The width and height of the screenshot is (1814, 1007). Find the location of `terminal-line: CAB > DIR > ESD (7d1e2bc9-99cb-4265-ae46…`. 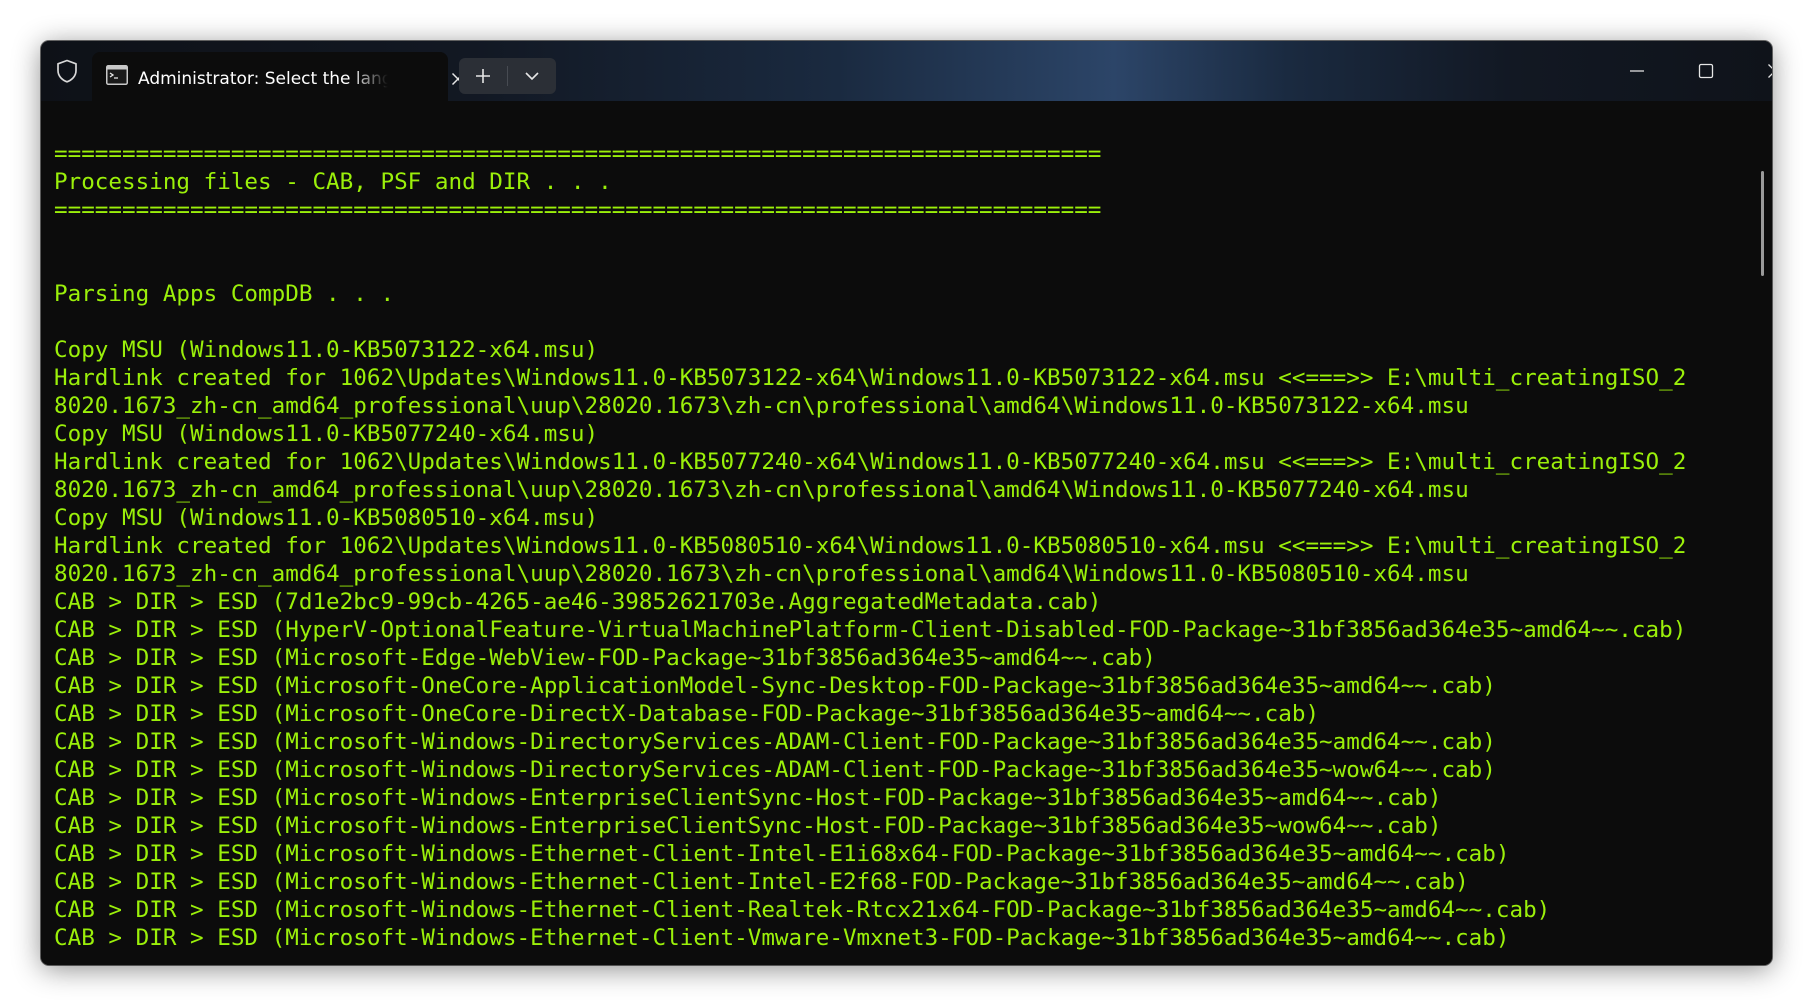

terminal-line: CAB > DIR > ESD (7d1e2bc9-99cb-4265-ae46… is located at coordinates (578, 602).